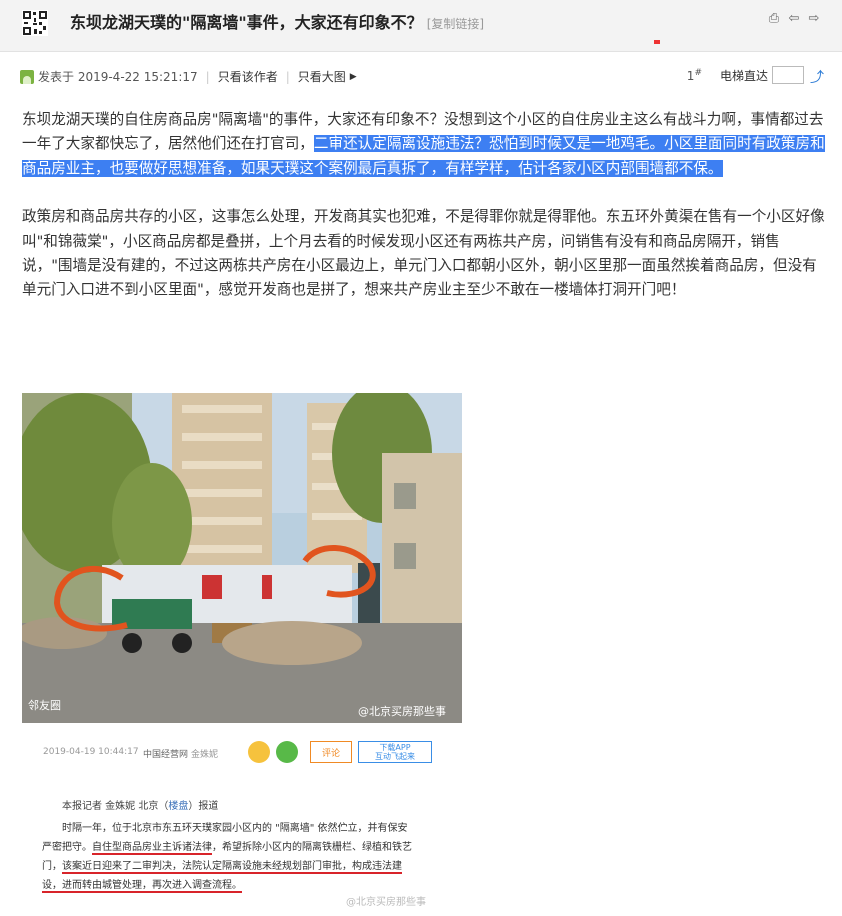 The width and height of the screenshot is (842, 916). I want to click on clip-line-3: 门，该案近日迎来了二审判决，法院认定隔离设施未经规划部门审批，构成违法建, so click(242, 866).